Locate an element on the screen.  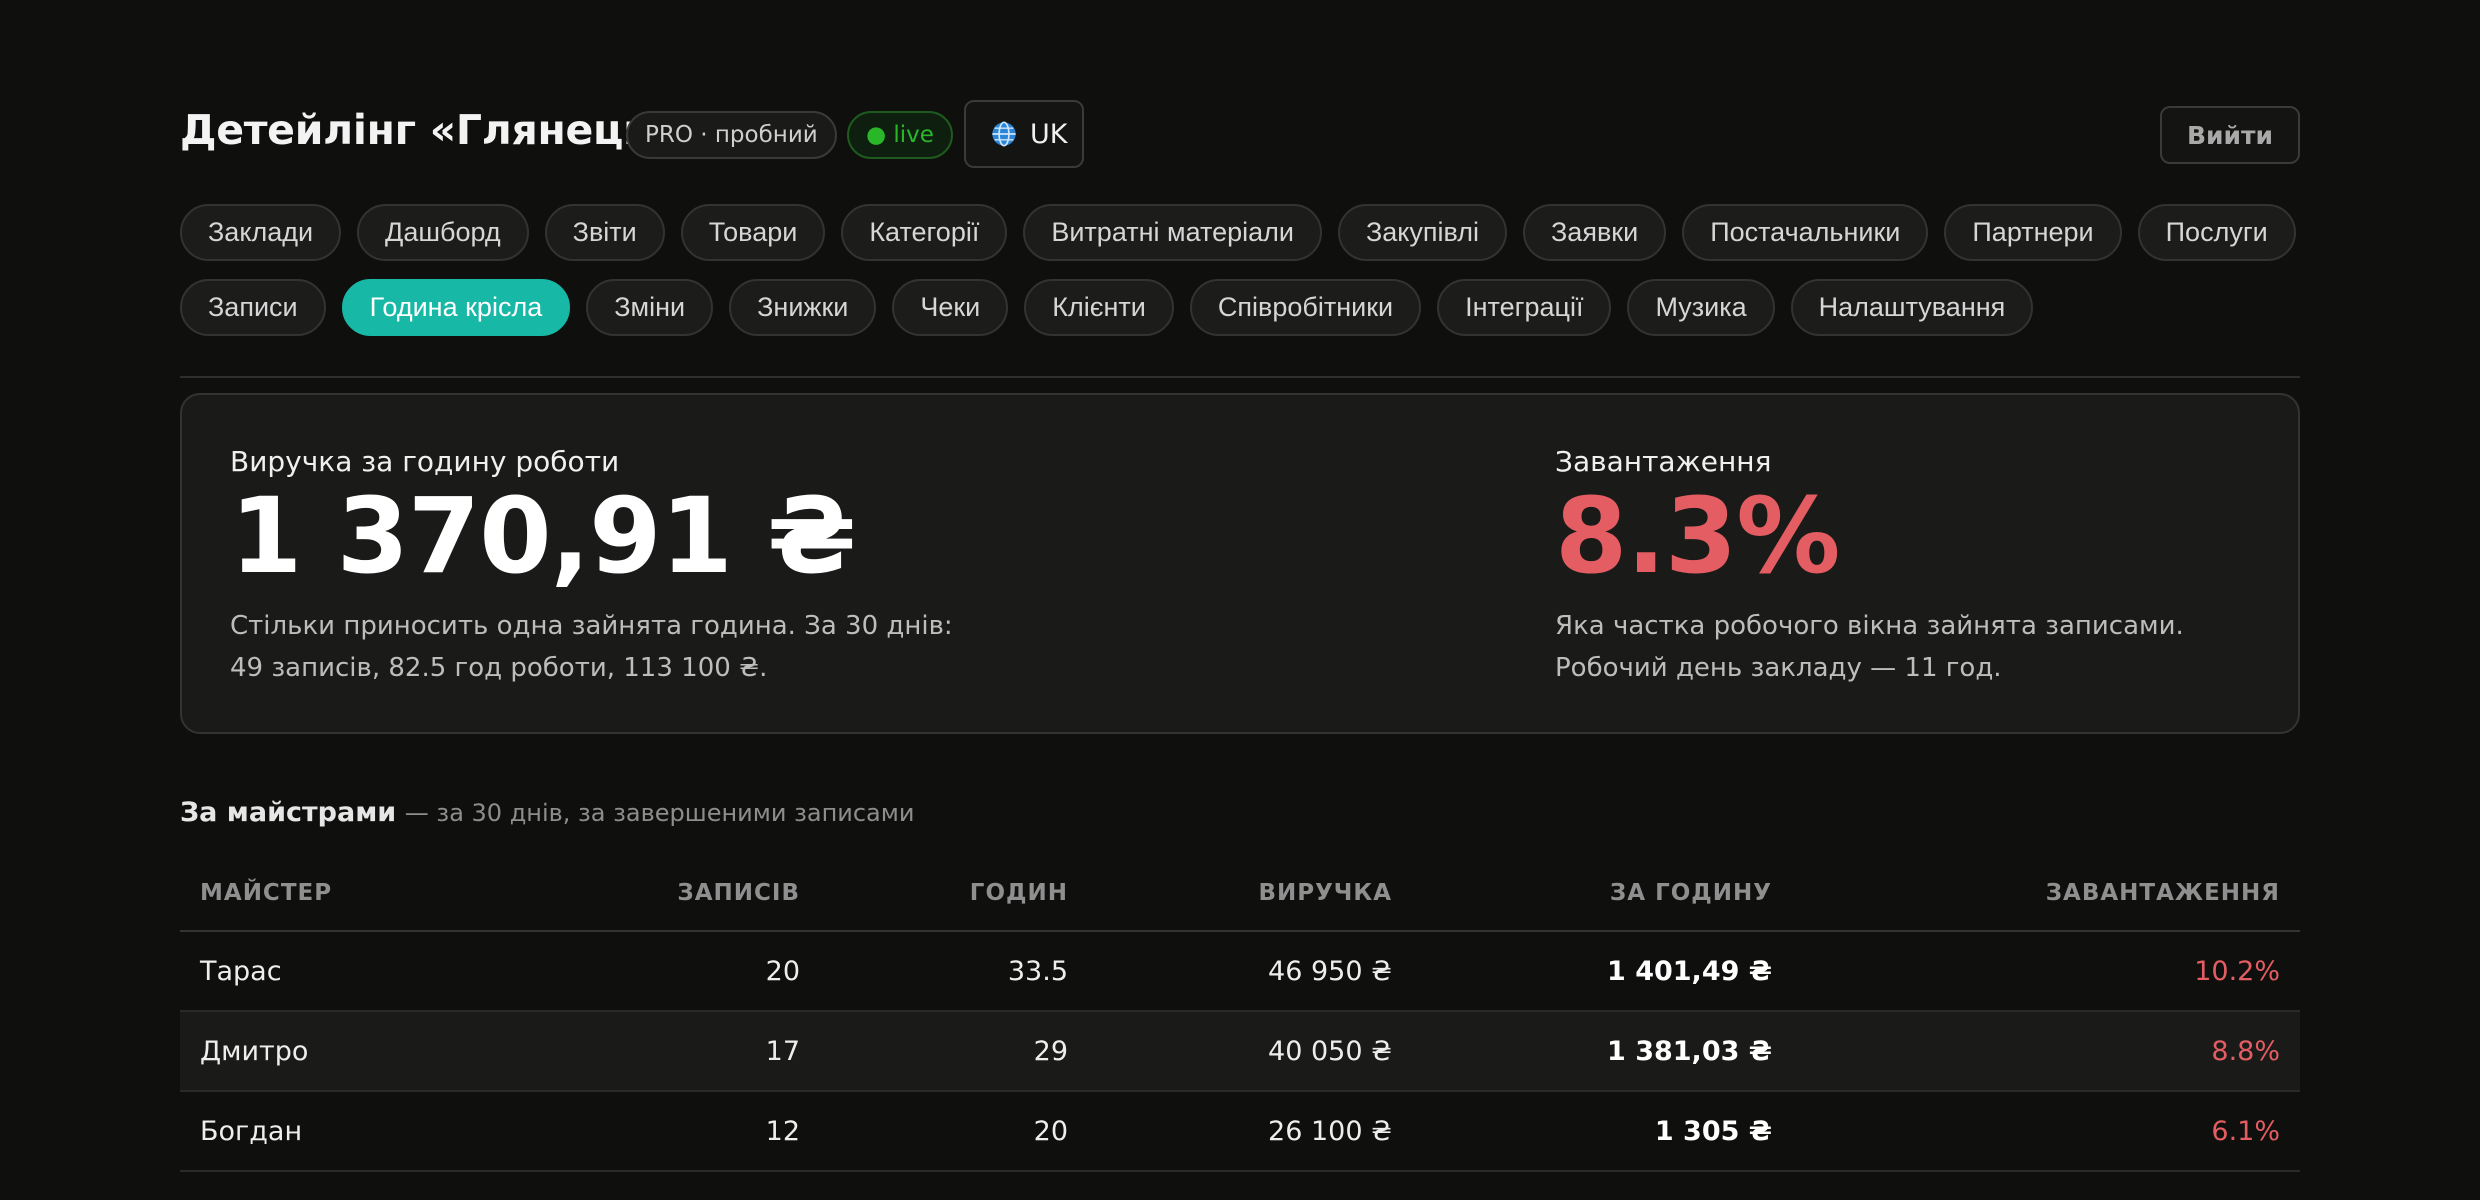
master-name: Дмитро is located at coordinates (370, 1051).